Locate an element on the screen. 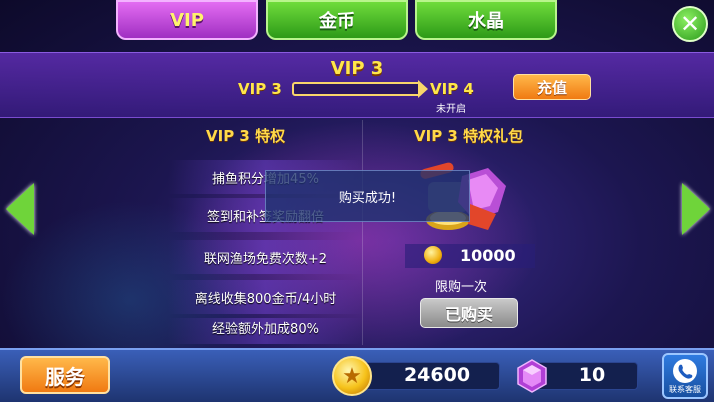 The width and height of the screenshot is (714, 402). purchased-button: 已购买 is located at coordinates (469, 313).